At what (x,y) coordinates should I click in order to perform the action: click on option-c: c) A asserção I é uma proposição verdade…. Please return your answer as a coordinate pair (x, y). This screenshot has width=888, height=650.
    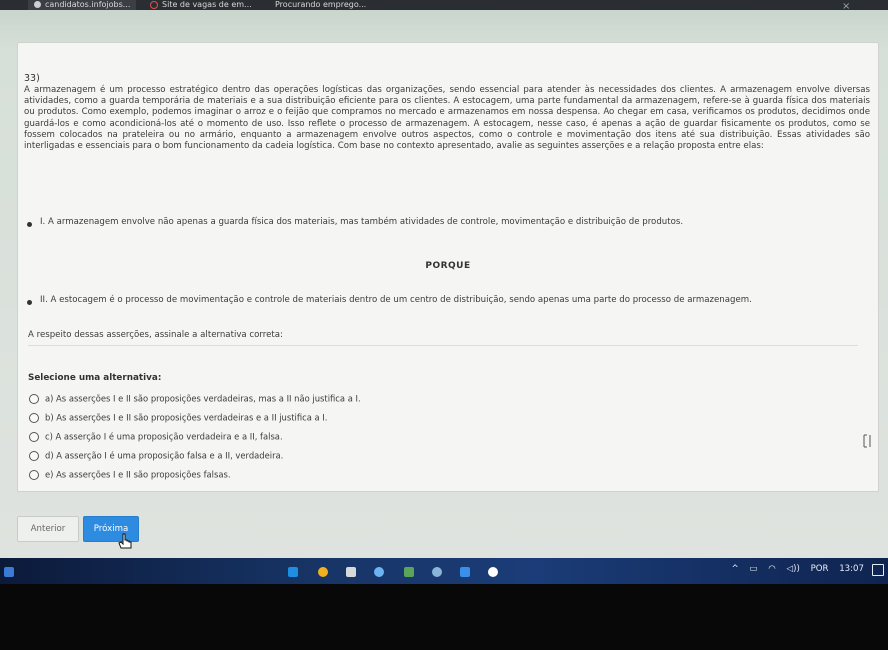
    Looking at the image, I should click on (156, 437).